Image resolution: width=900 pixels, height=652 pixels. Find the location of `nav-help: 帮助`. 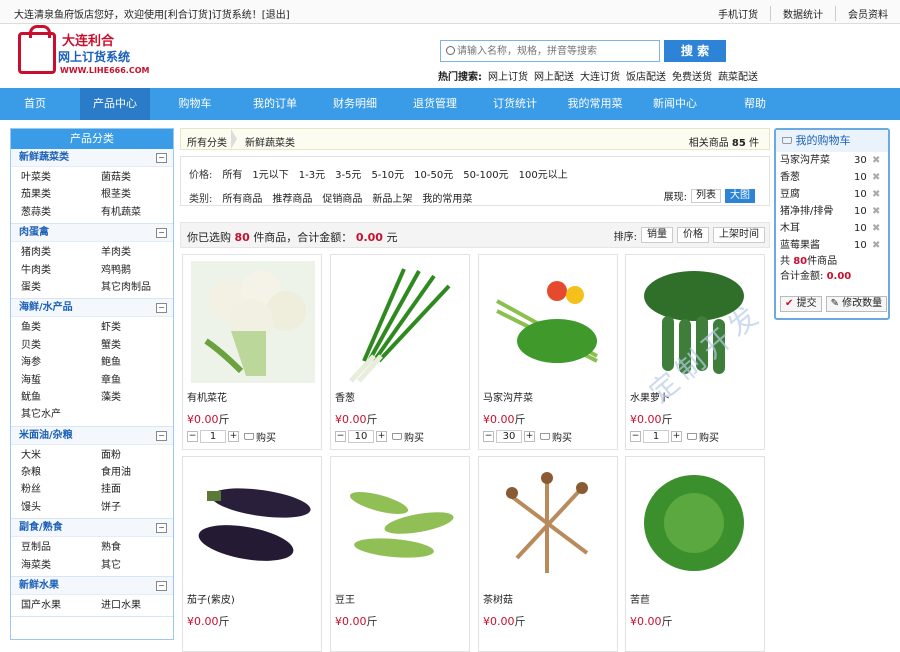

nav-help: 帮助 is located at coordinates (755, 104).